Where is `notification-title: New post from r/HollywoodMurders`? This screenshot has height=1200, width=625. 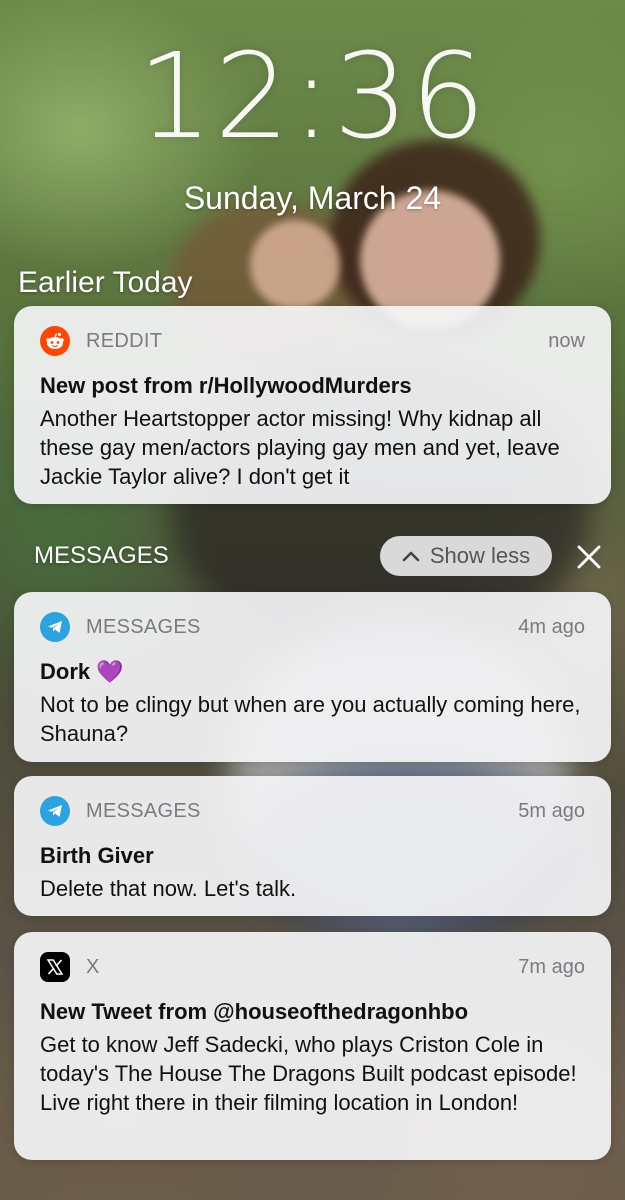
notification-title: New post from r/HollywoodMurders is located at coordinates (226, 385).